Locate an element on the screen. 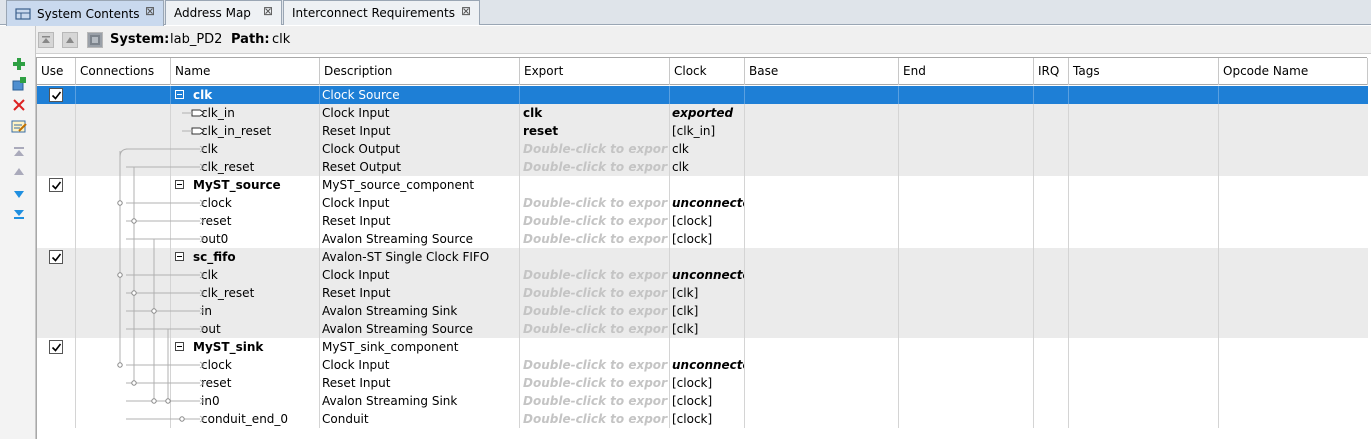 Image resolution: width=1371 pixels, height=439 pixels. move-top-icon is located at coordinates (19, 152).